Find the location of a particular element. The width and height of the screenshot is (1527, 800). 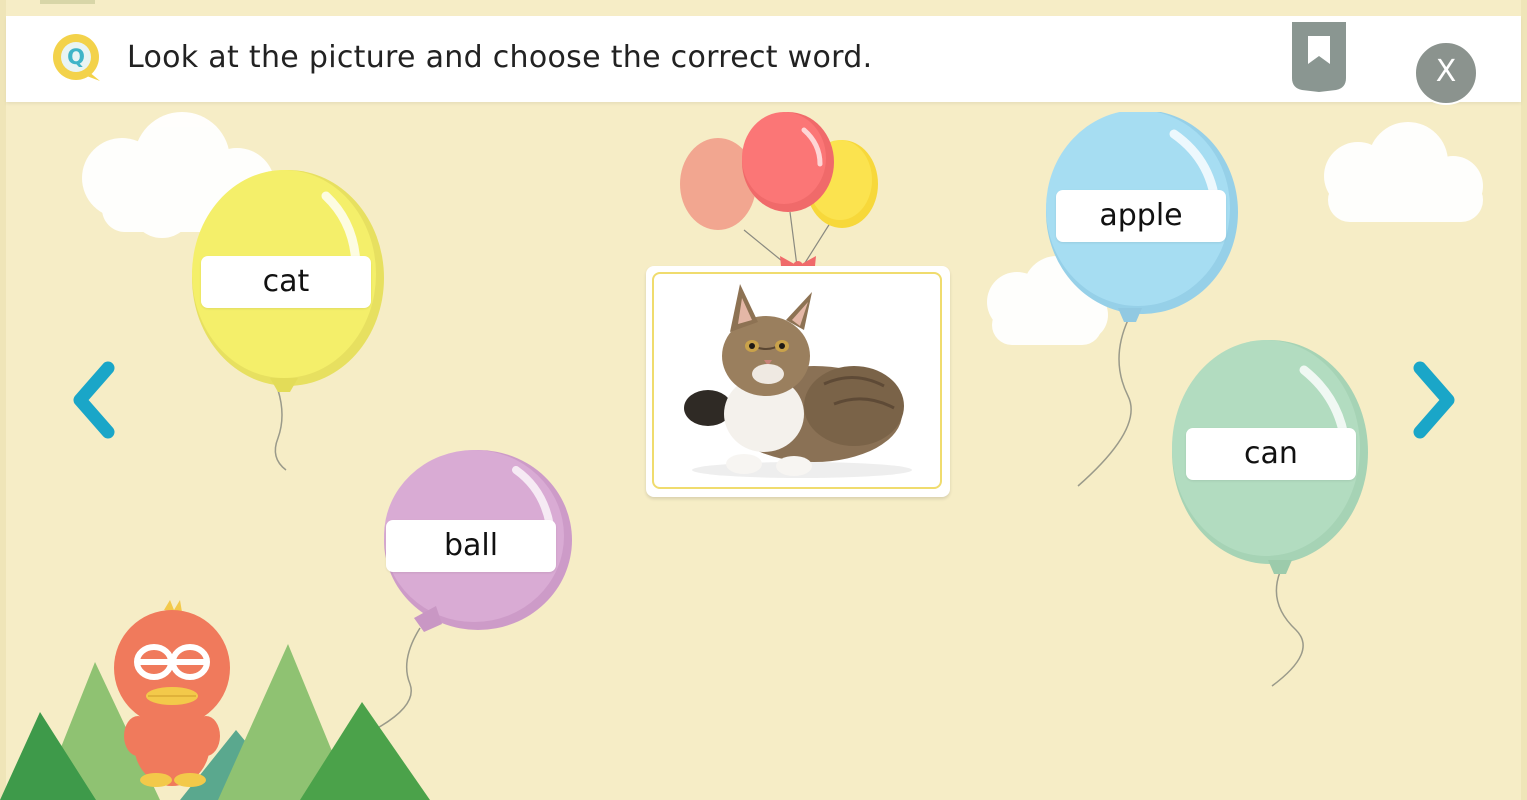

question-badge-icon: Q is located at coordinates (78, 59).